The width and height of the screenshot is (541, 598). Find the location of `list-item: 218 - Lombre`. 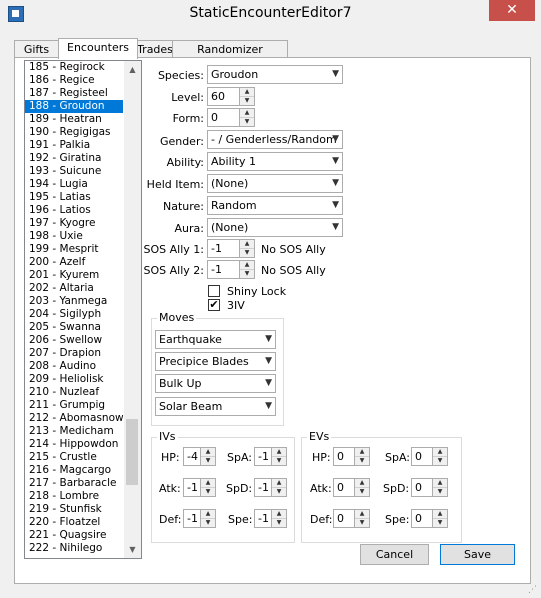

list-item: 218 - Lombre is located at coordinates (74, 496).